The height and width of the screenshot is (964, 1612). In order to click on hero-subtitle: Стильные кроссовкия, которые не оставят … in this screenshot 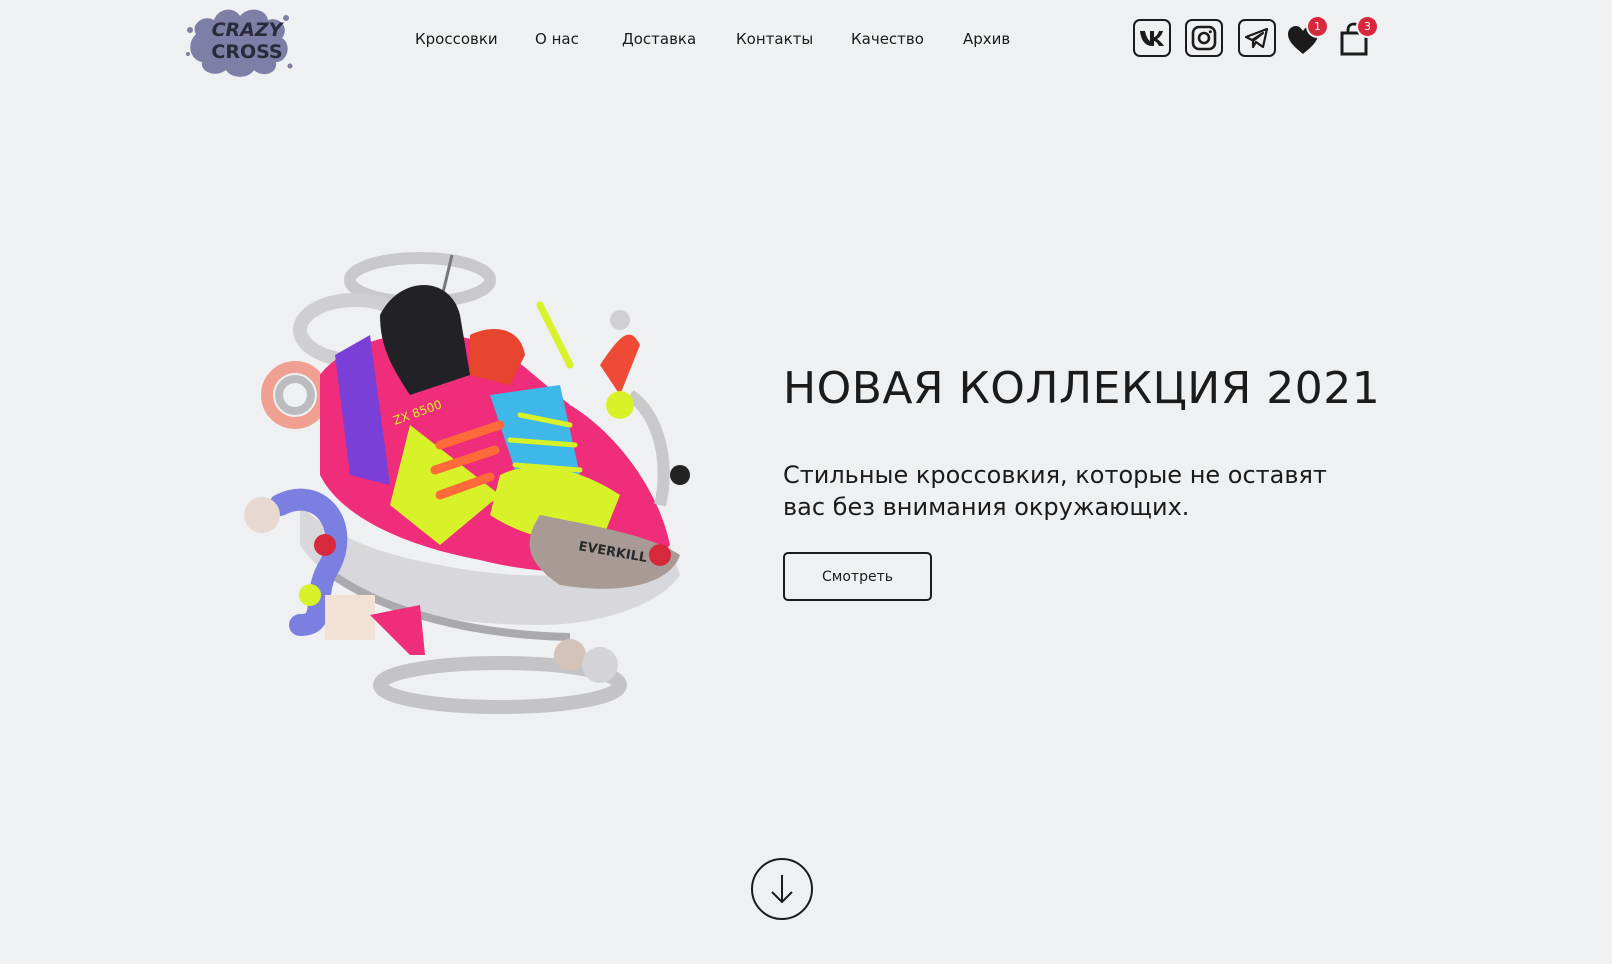, I will do `click(1055, 491)`.